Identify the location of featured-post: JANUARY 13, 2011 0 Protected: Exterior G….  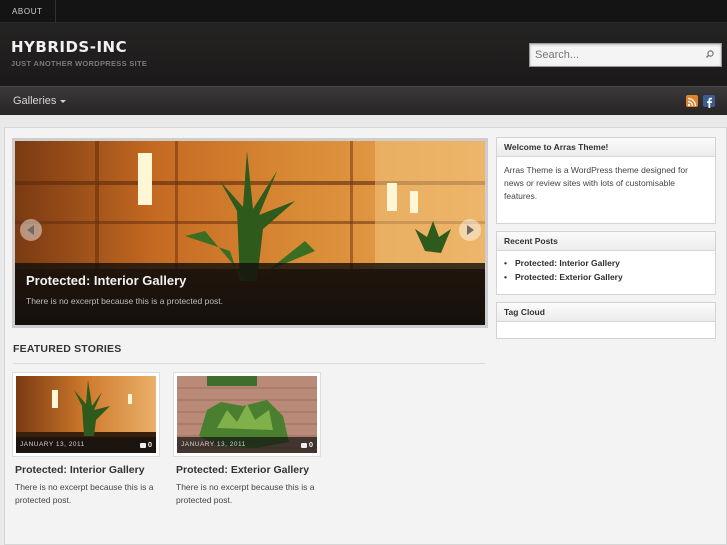
(248, 439).